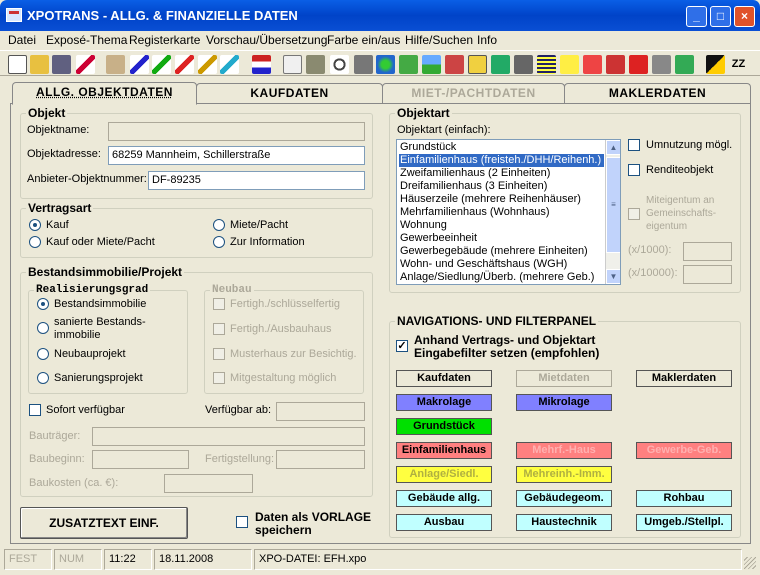  Describe the element at coordinates (87, 179) in the screenshot. I see `anbieter-objektnummer-label: Anbieter-Objektnummer:` at that location.